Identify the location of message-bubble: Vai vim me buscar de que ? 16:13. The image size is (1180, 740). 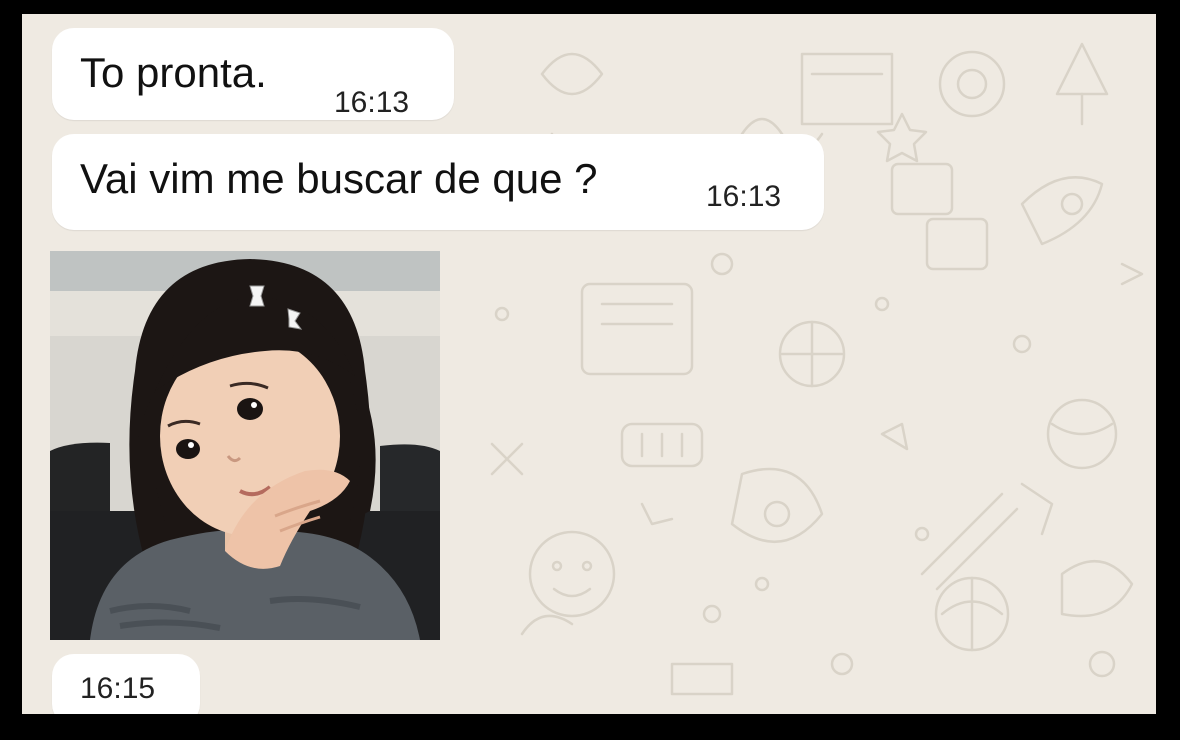
(438, 182).